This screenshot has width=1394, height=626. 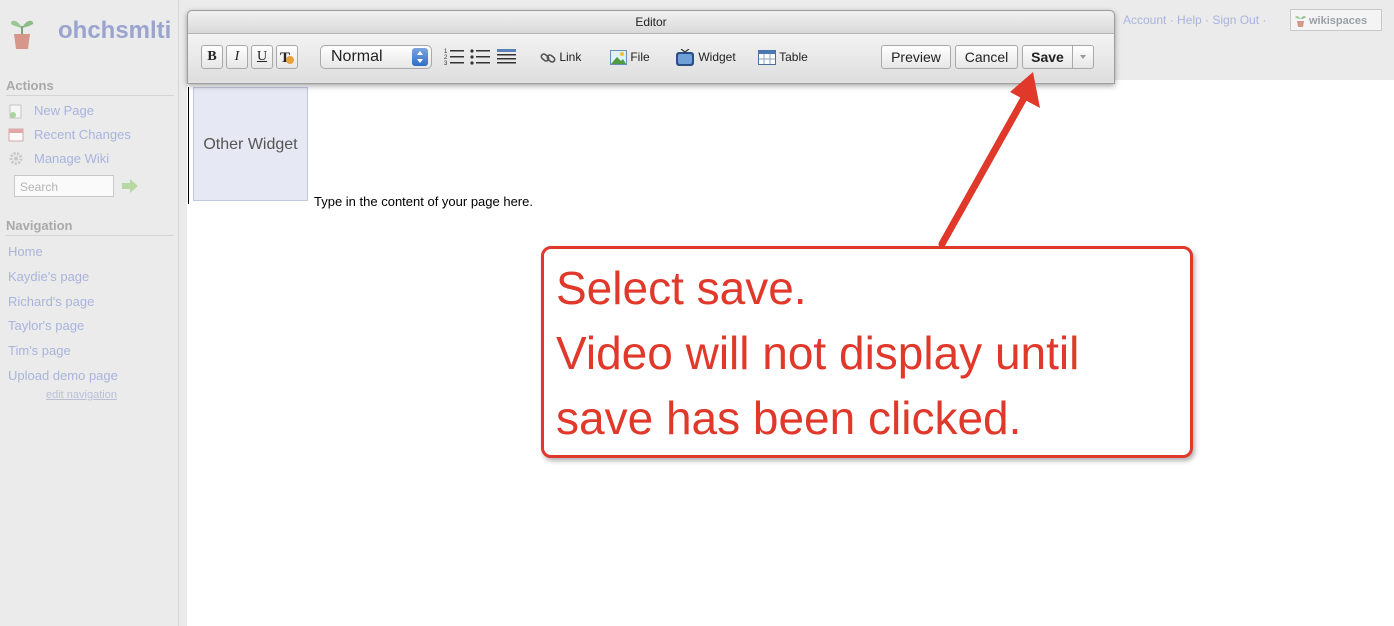 I want to click on new-page-icon, so click(x=15, y=111).